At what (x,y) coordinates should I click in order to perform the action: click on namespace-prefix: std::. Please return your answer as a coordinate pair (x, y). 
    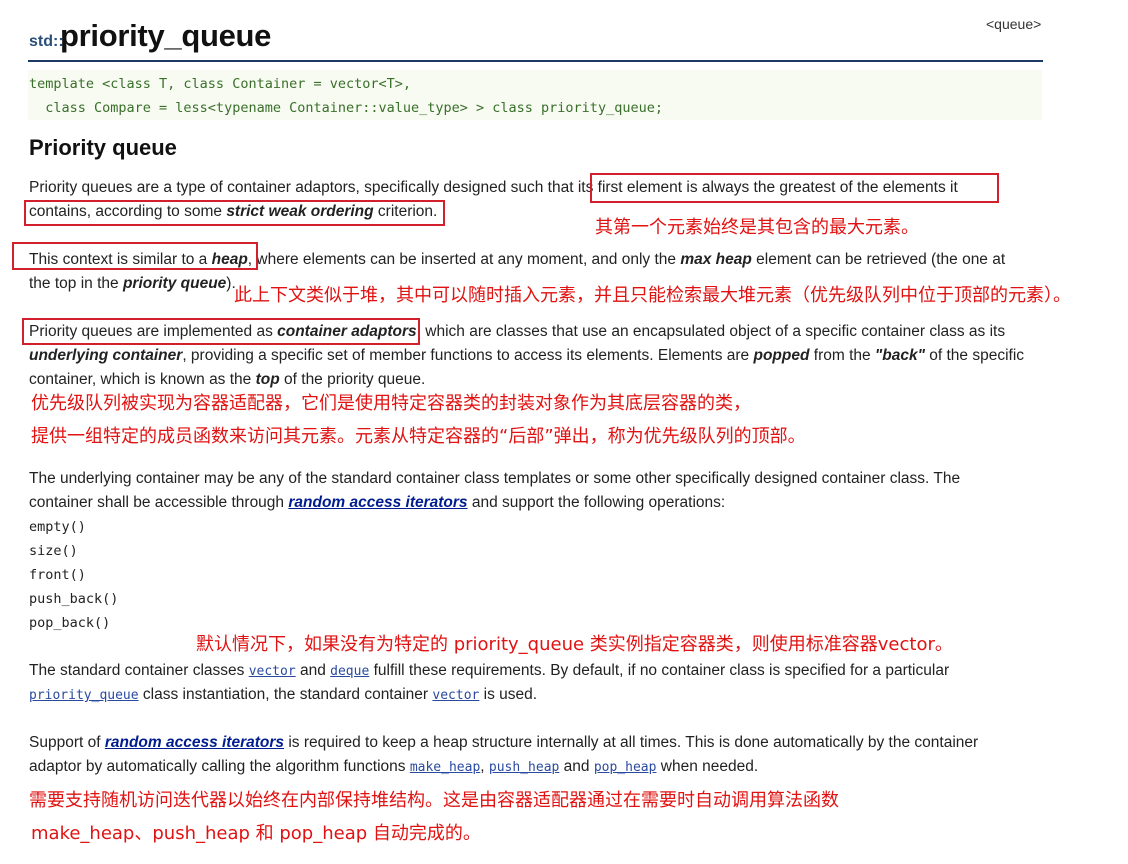
    Looking at the image, I should click on (46, 41).